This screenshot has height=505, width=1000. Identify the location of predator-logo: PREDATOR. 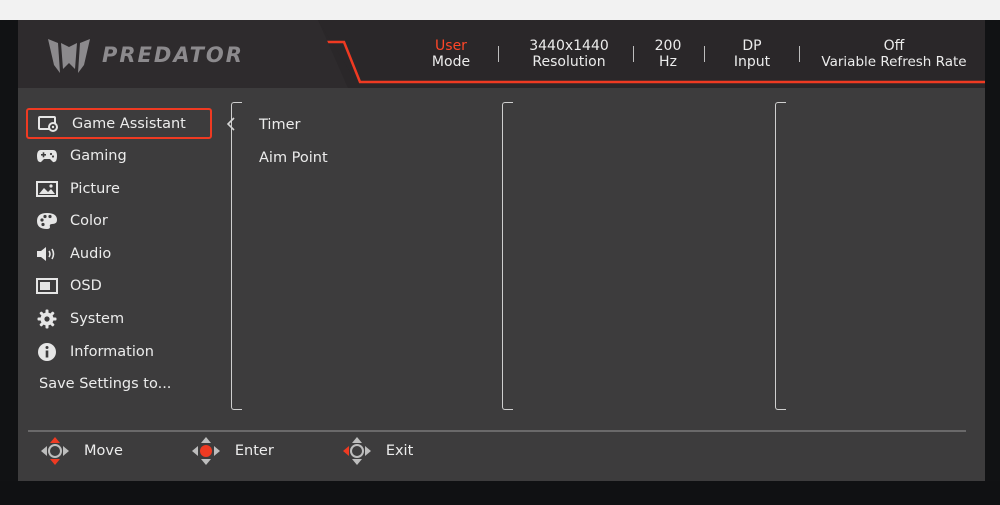
(145, 55).